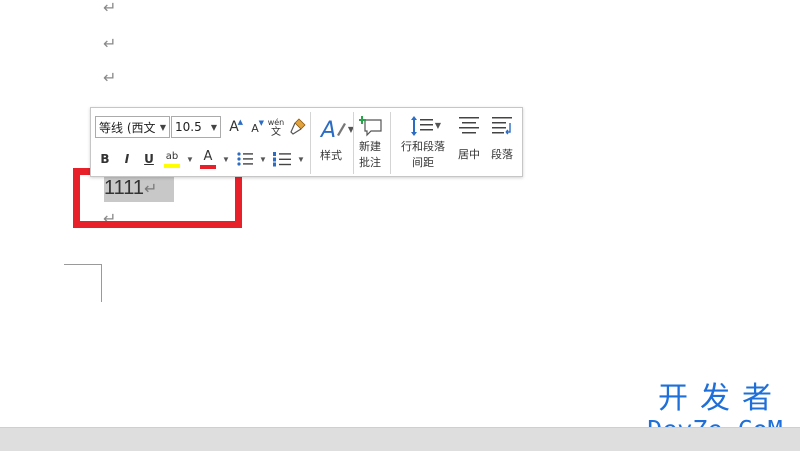 The width and height of the screenshot is (800, 451). I want to click on new-comment-label-line1: 新建, so click(370, 146).